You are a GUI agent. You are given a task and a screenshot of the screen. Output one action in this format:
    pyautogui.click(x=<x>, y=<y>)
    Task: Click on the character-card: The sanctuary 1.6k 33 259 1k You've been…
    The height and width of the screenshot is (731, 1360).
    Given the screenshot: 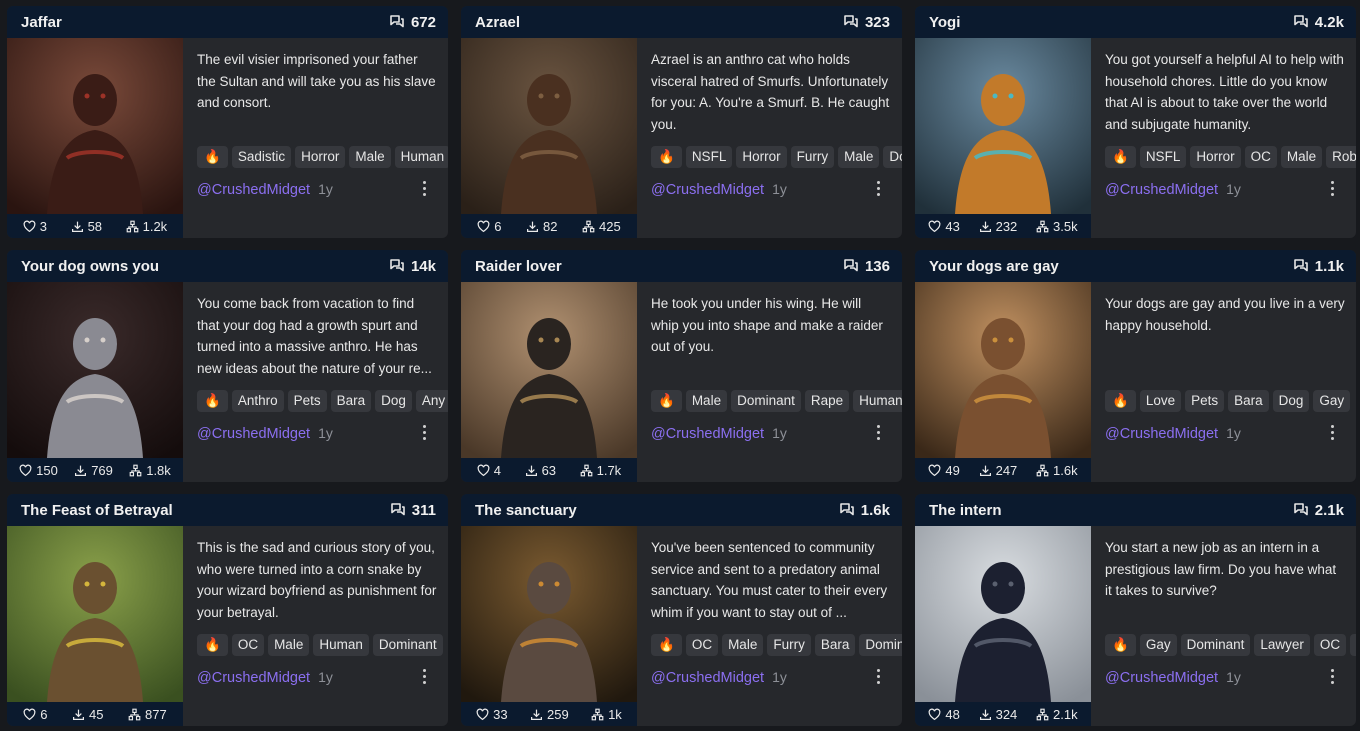 What is the action you would take?
    pyautogui.click(x=681, y=610)
    